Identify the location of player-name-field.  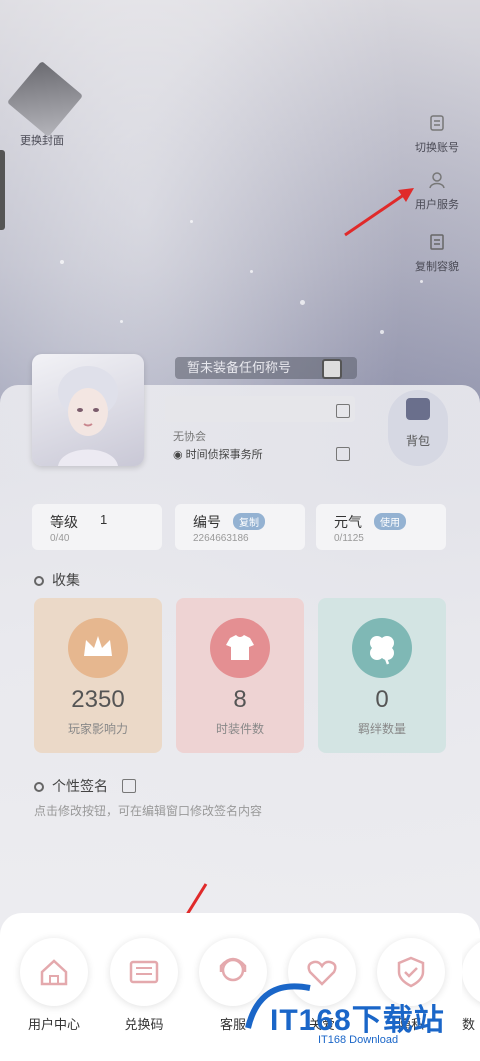
(260, 409).